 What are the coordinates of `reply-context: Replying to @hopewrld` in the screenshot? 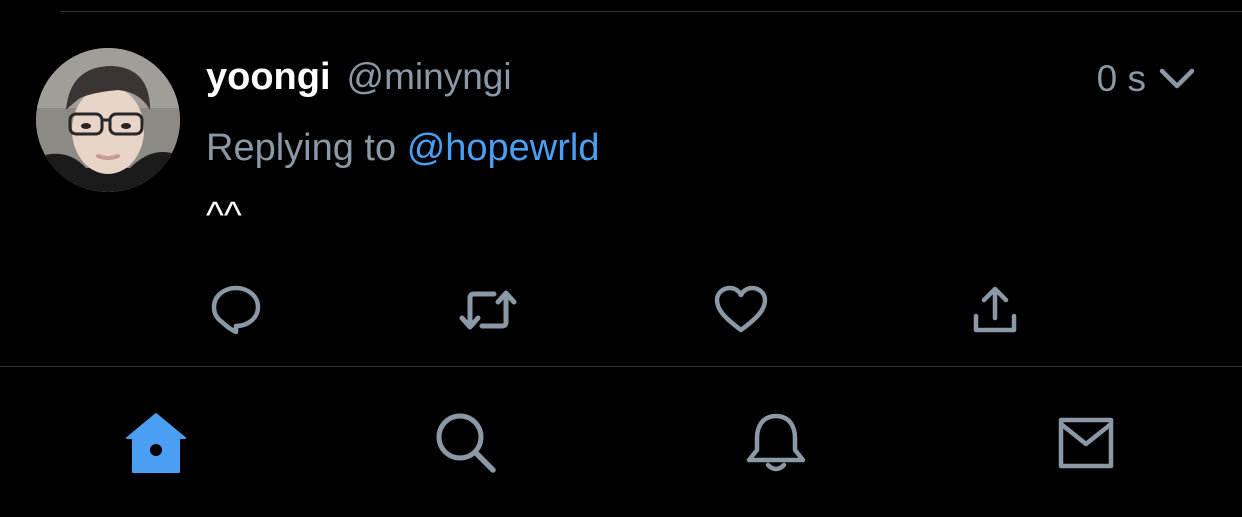 It's located at (402, 148).